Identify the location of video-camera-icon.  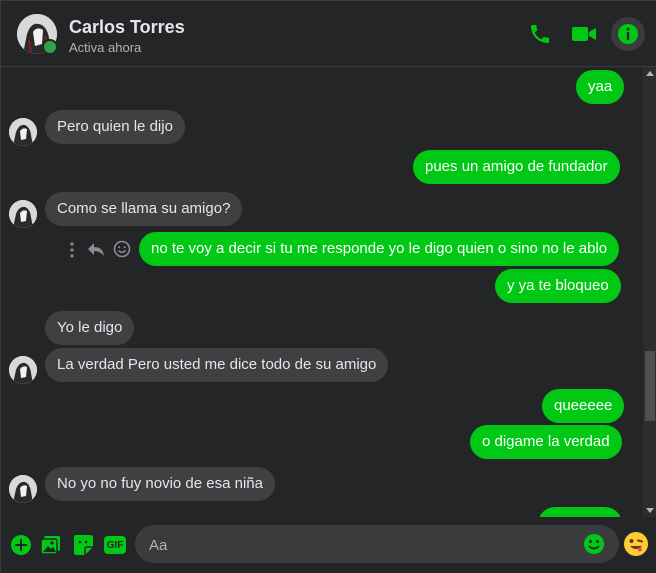
(584, 34).